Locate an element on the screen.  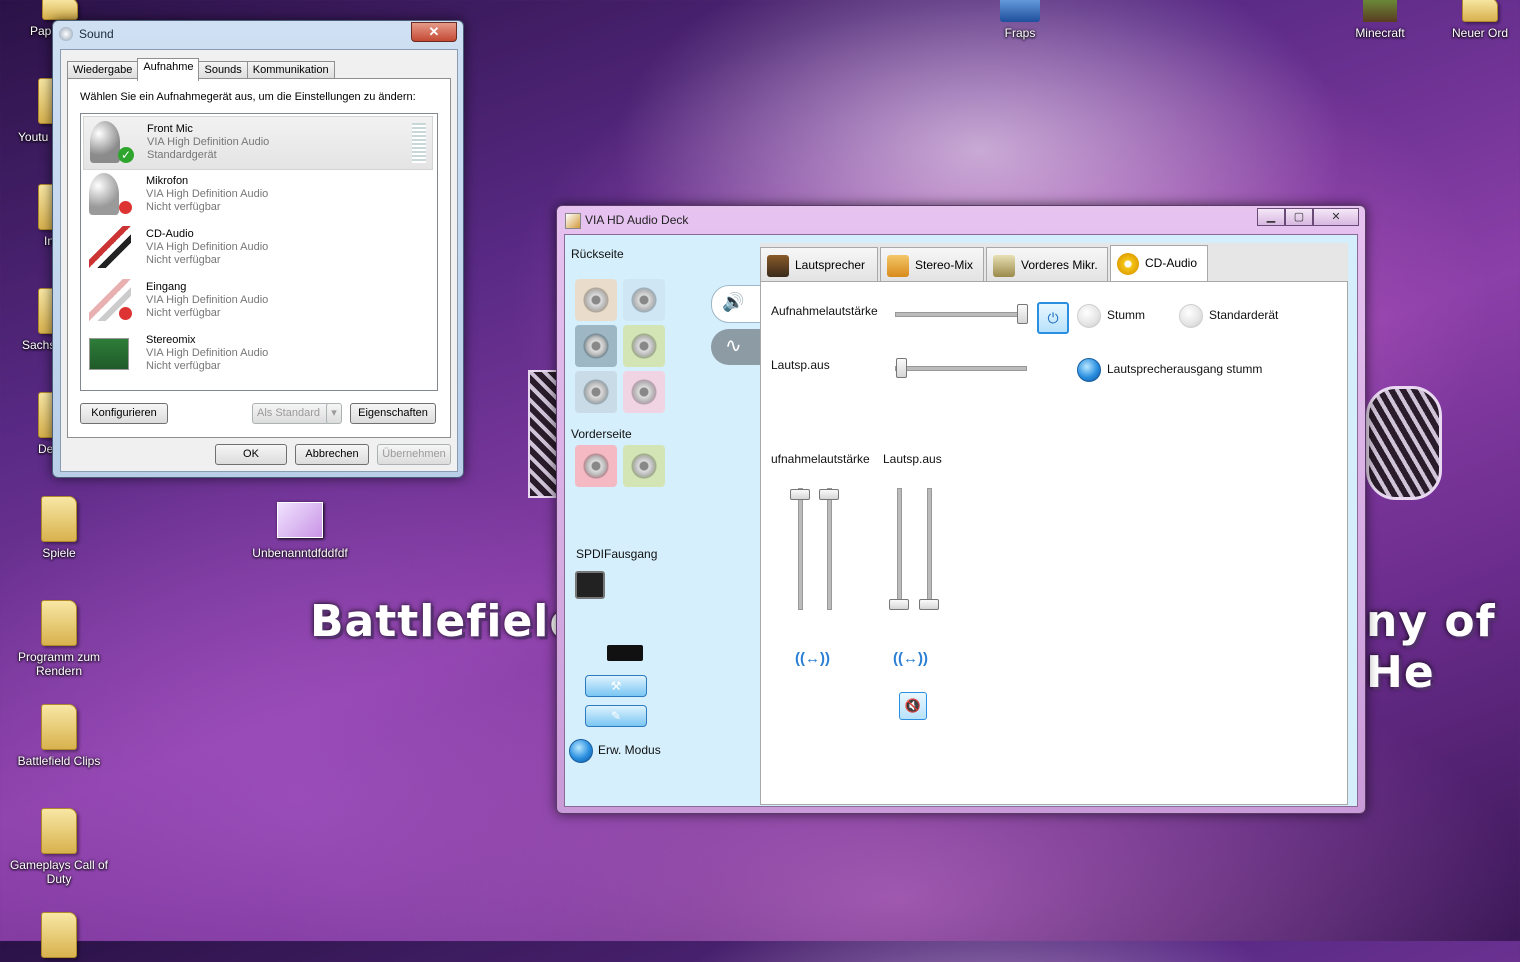
chevron-down-icon: ▾ is located at coordinates (334, 413).